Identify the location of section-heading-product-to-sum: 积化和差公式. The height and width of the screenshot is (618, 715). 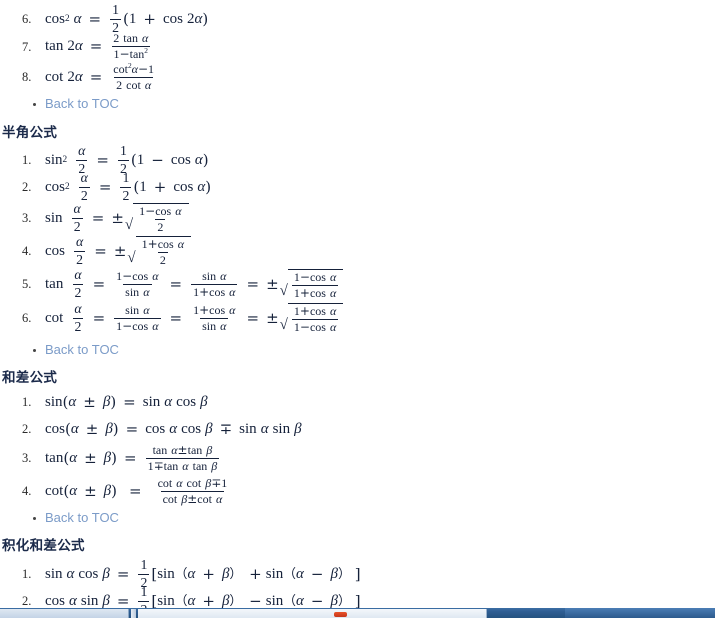
(43, 546).